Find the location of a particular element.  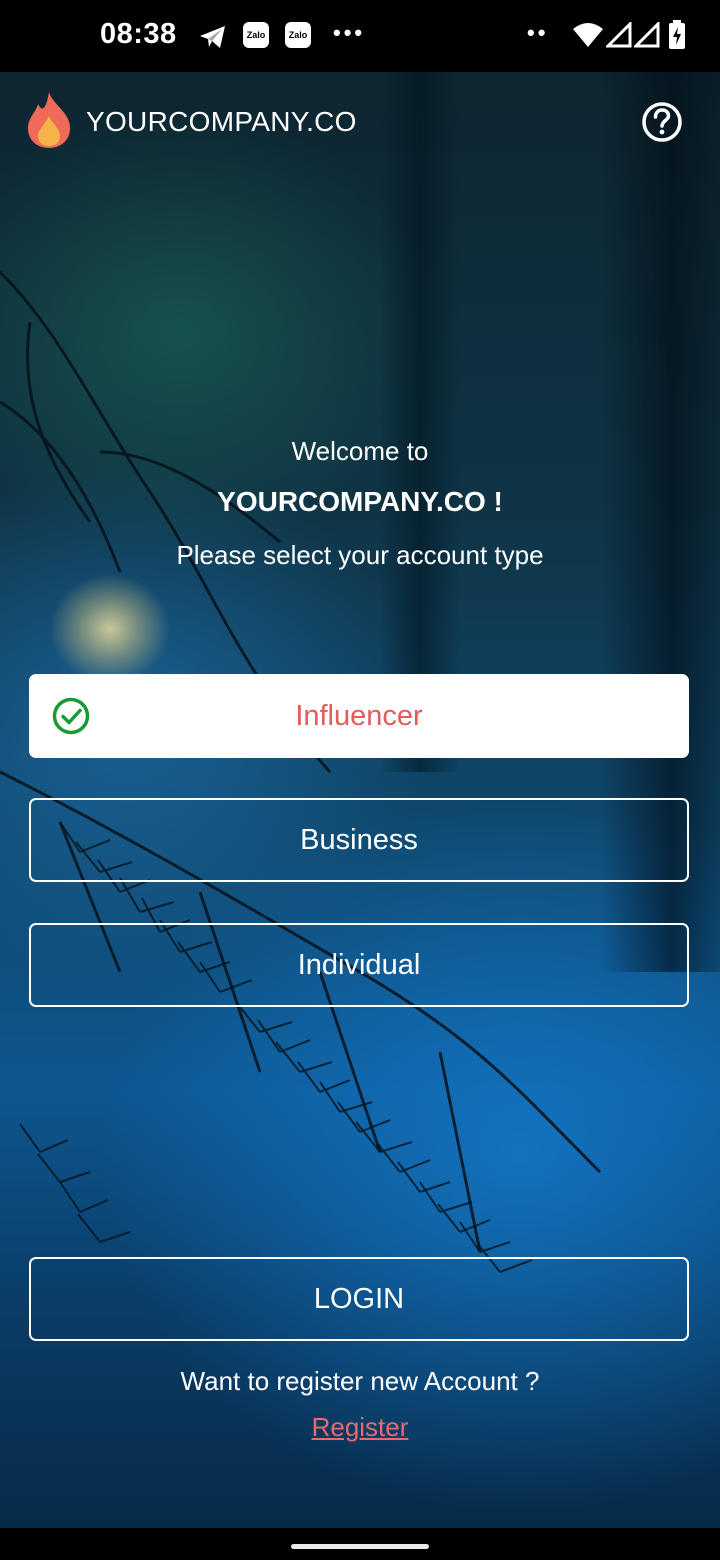

account-type-influencer: Influencer is located at coordinates (359, 716).